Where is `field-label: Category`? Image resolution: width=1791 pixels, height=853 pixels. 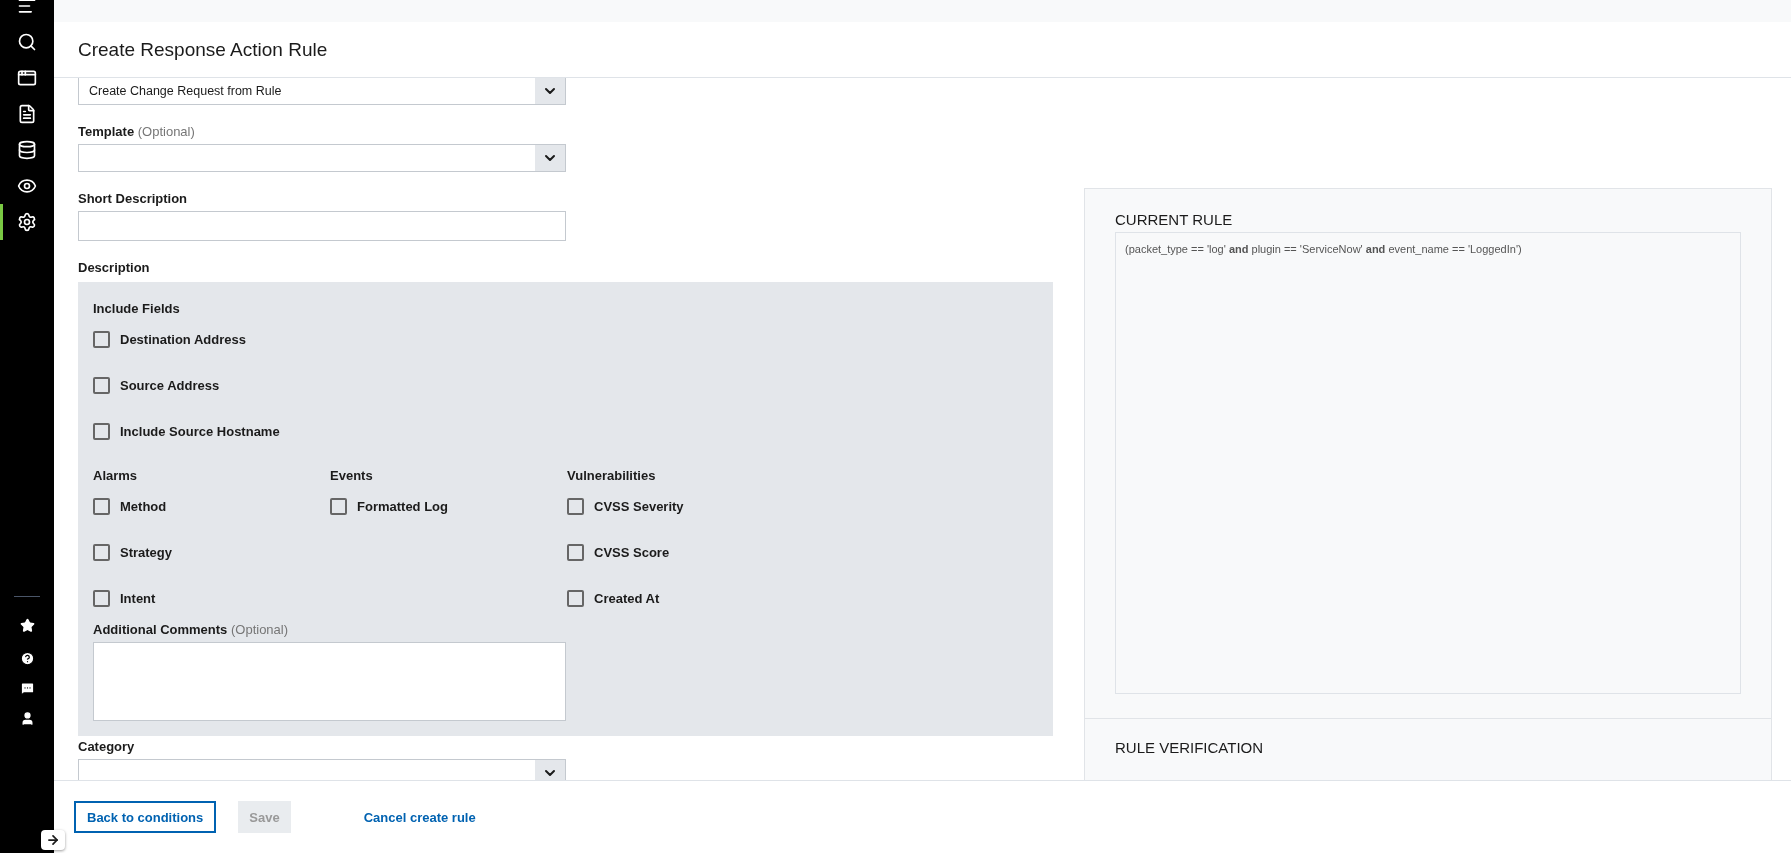 field-label: Category is located at coordinates (107, 746).